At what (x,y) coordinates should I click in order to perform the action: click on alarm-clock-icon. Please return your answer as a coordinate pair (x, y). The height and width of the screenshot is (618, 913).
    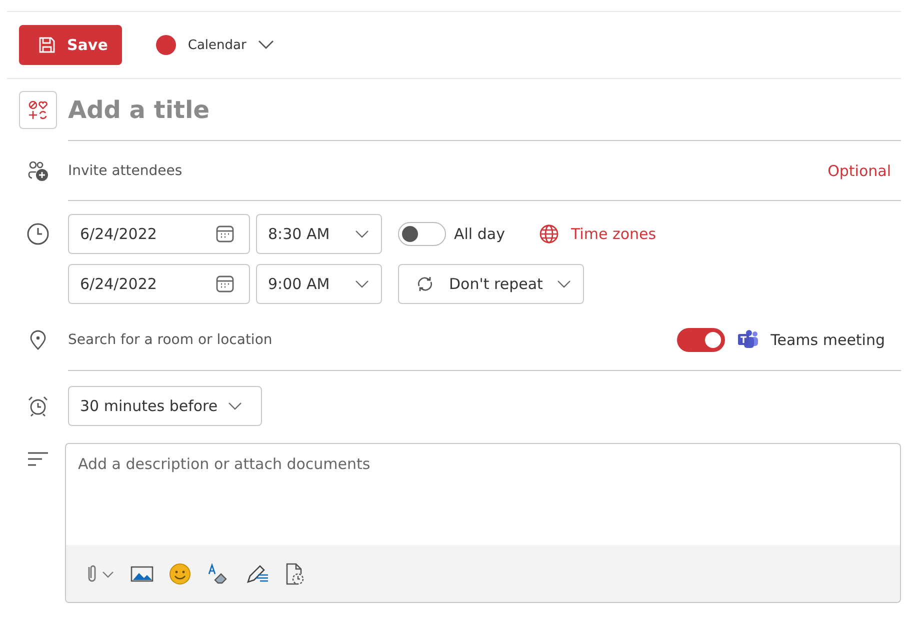
    Looking at the image, I should click on (37, 406).